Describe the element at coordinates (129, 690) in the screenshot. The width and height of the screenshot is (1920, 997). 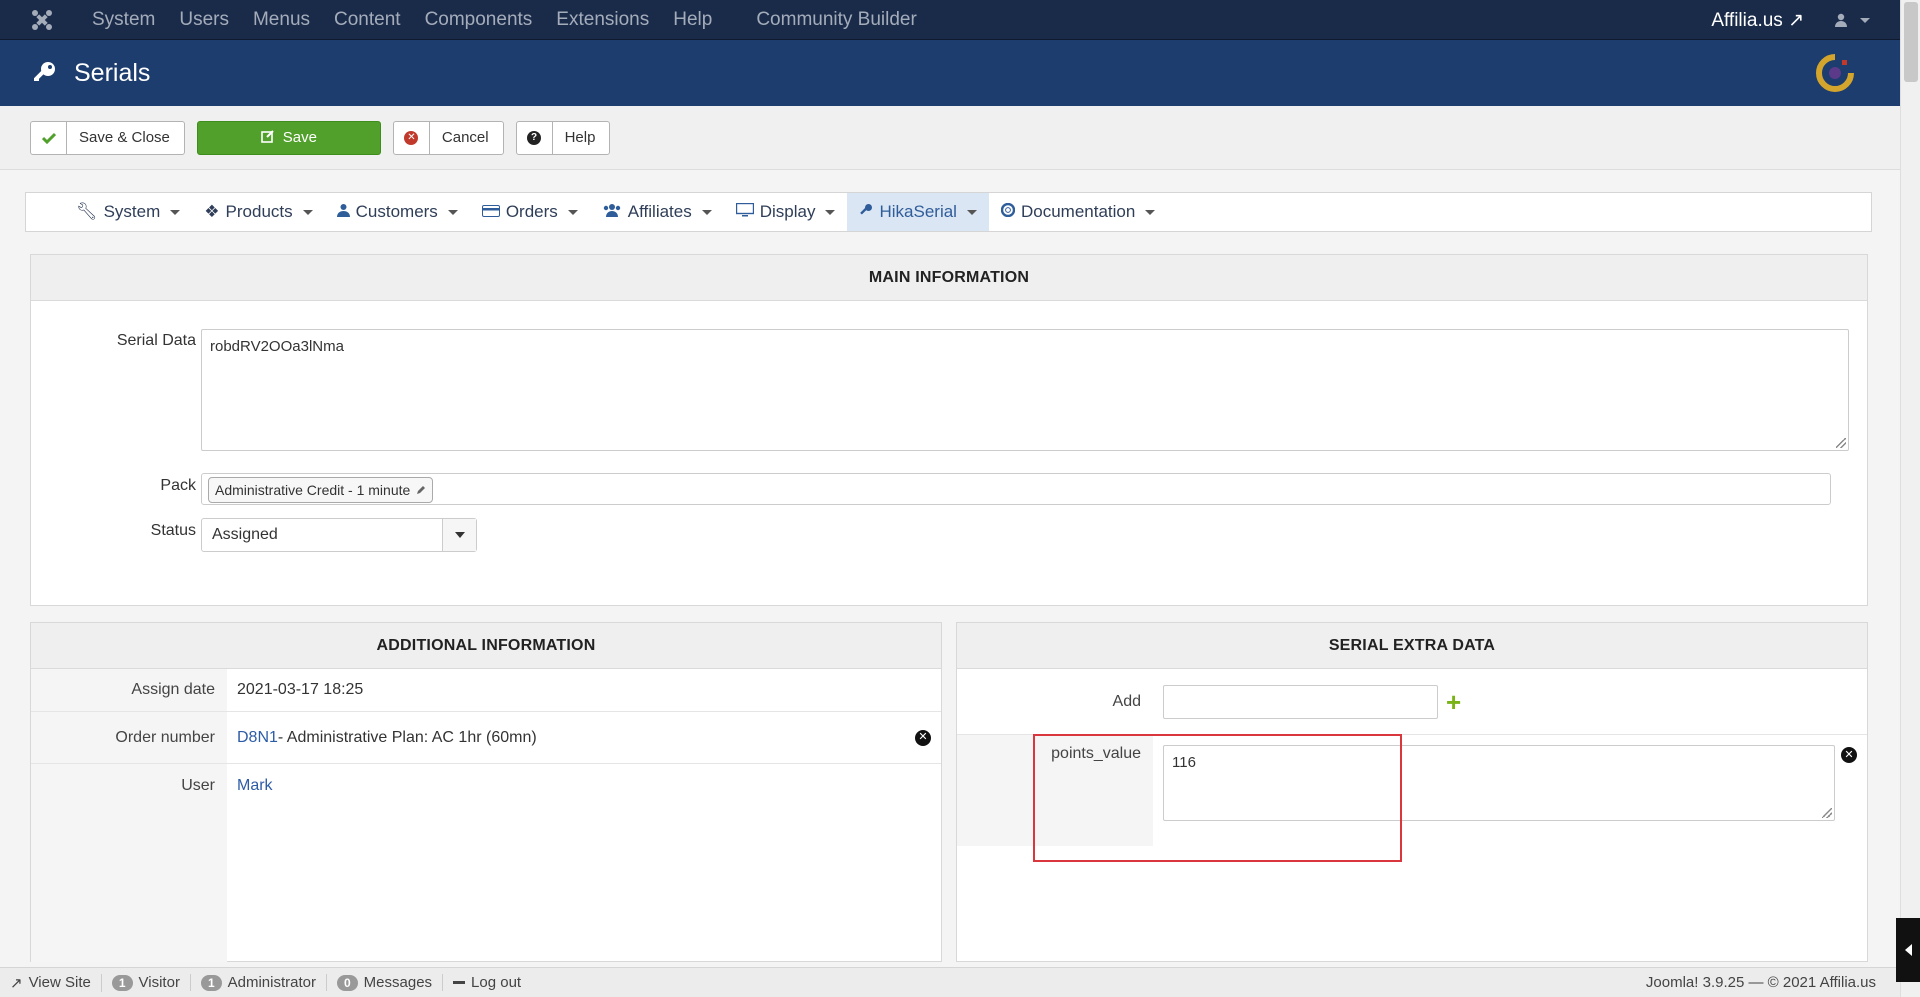
I see `assign-date-label: Assign date` at that location.